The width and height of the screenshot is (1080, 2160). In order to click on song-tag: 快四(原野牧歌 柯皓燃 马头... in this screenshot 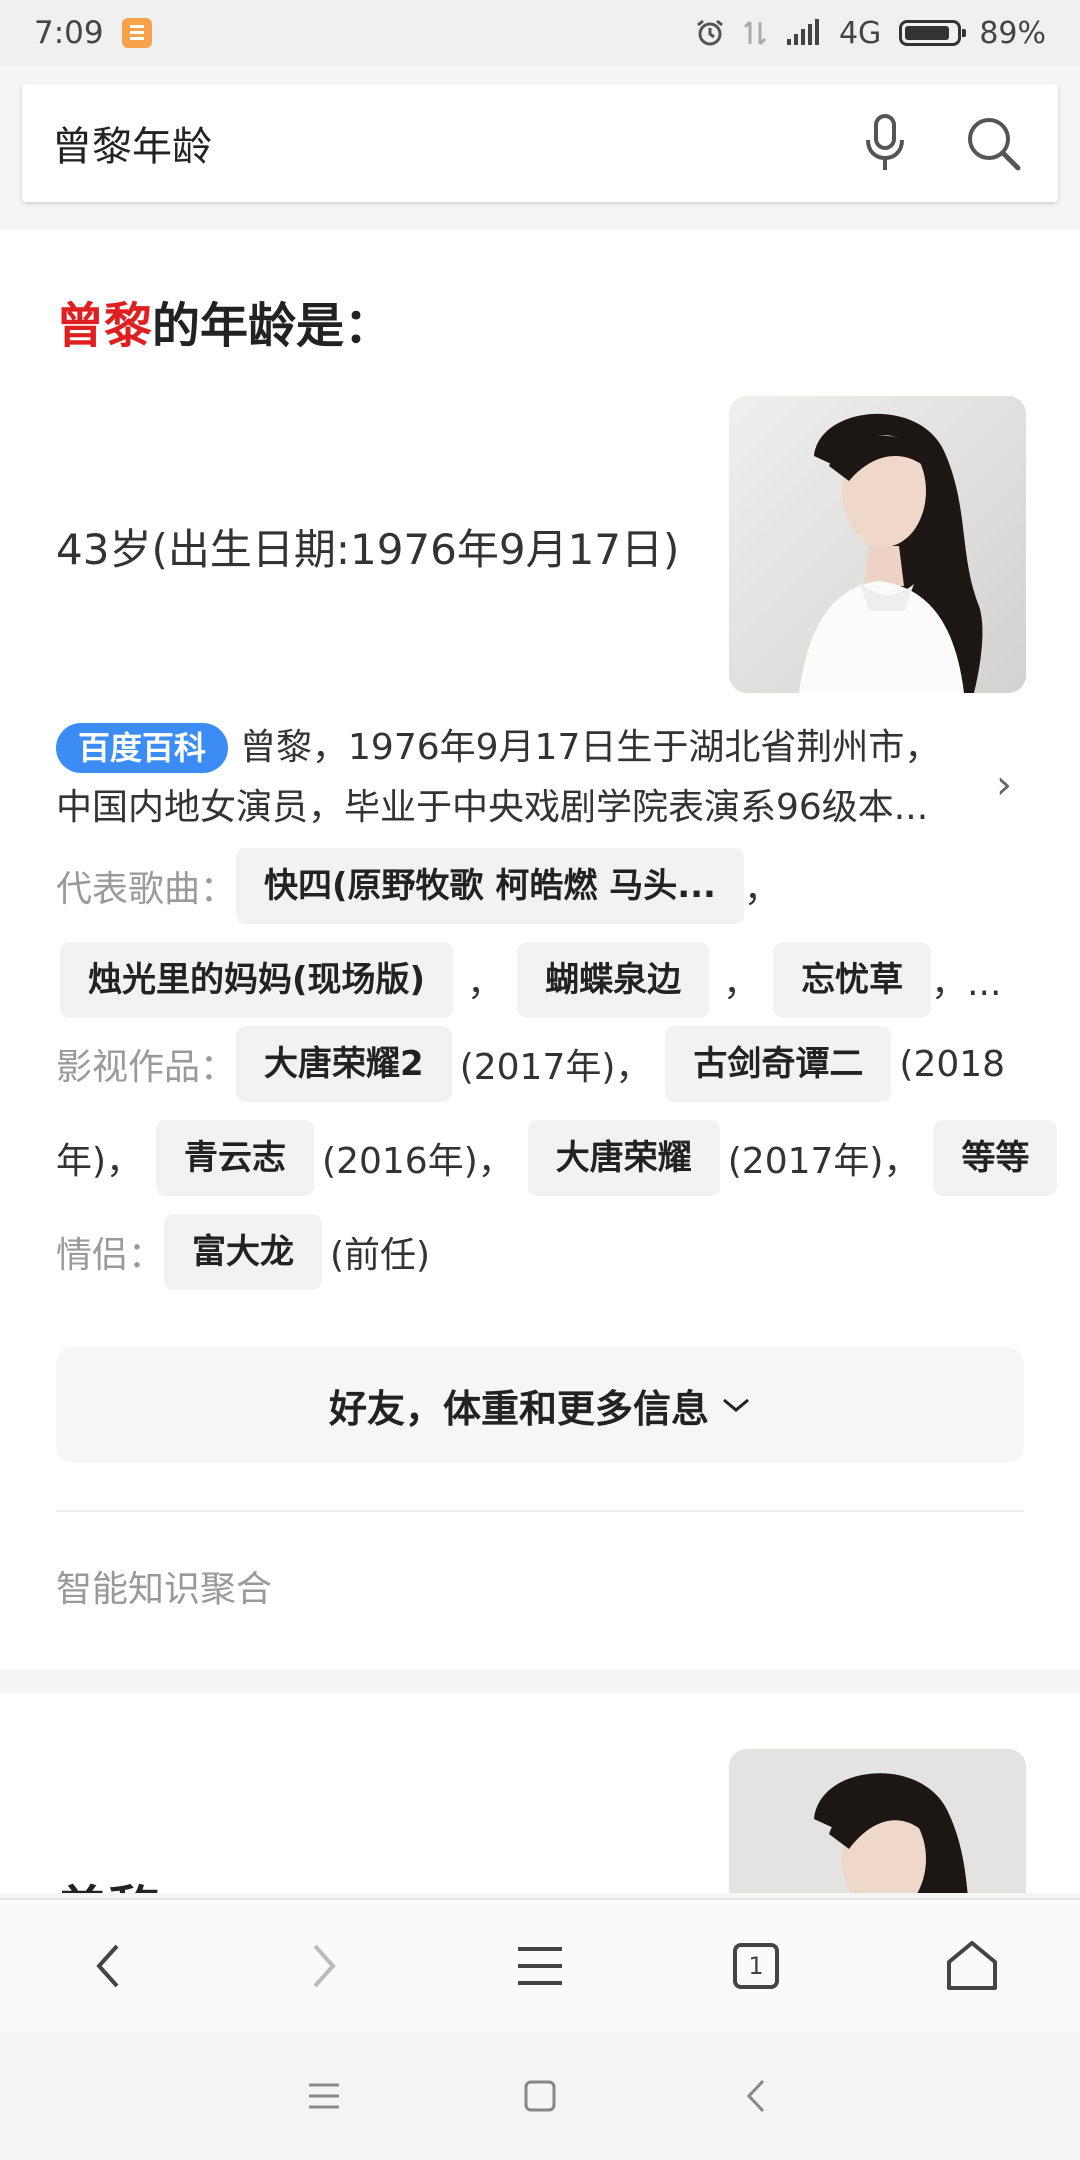, I will do `click(490, 886)`.